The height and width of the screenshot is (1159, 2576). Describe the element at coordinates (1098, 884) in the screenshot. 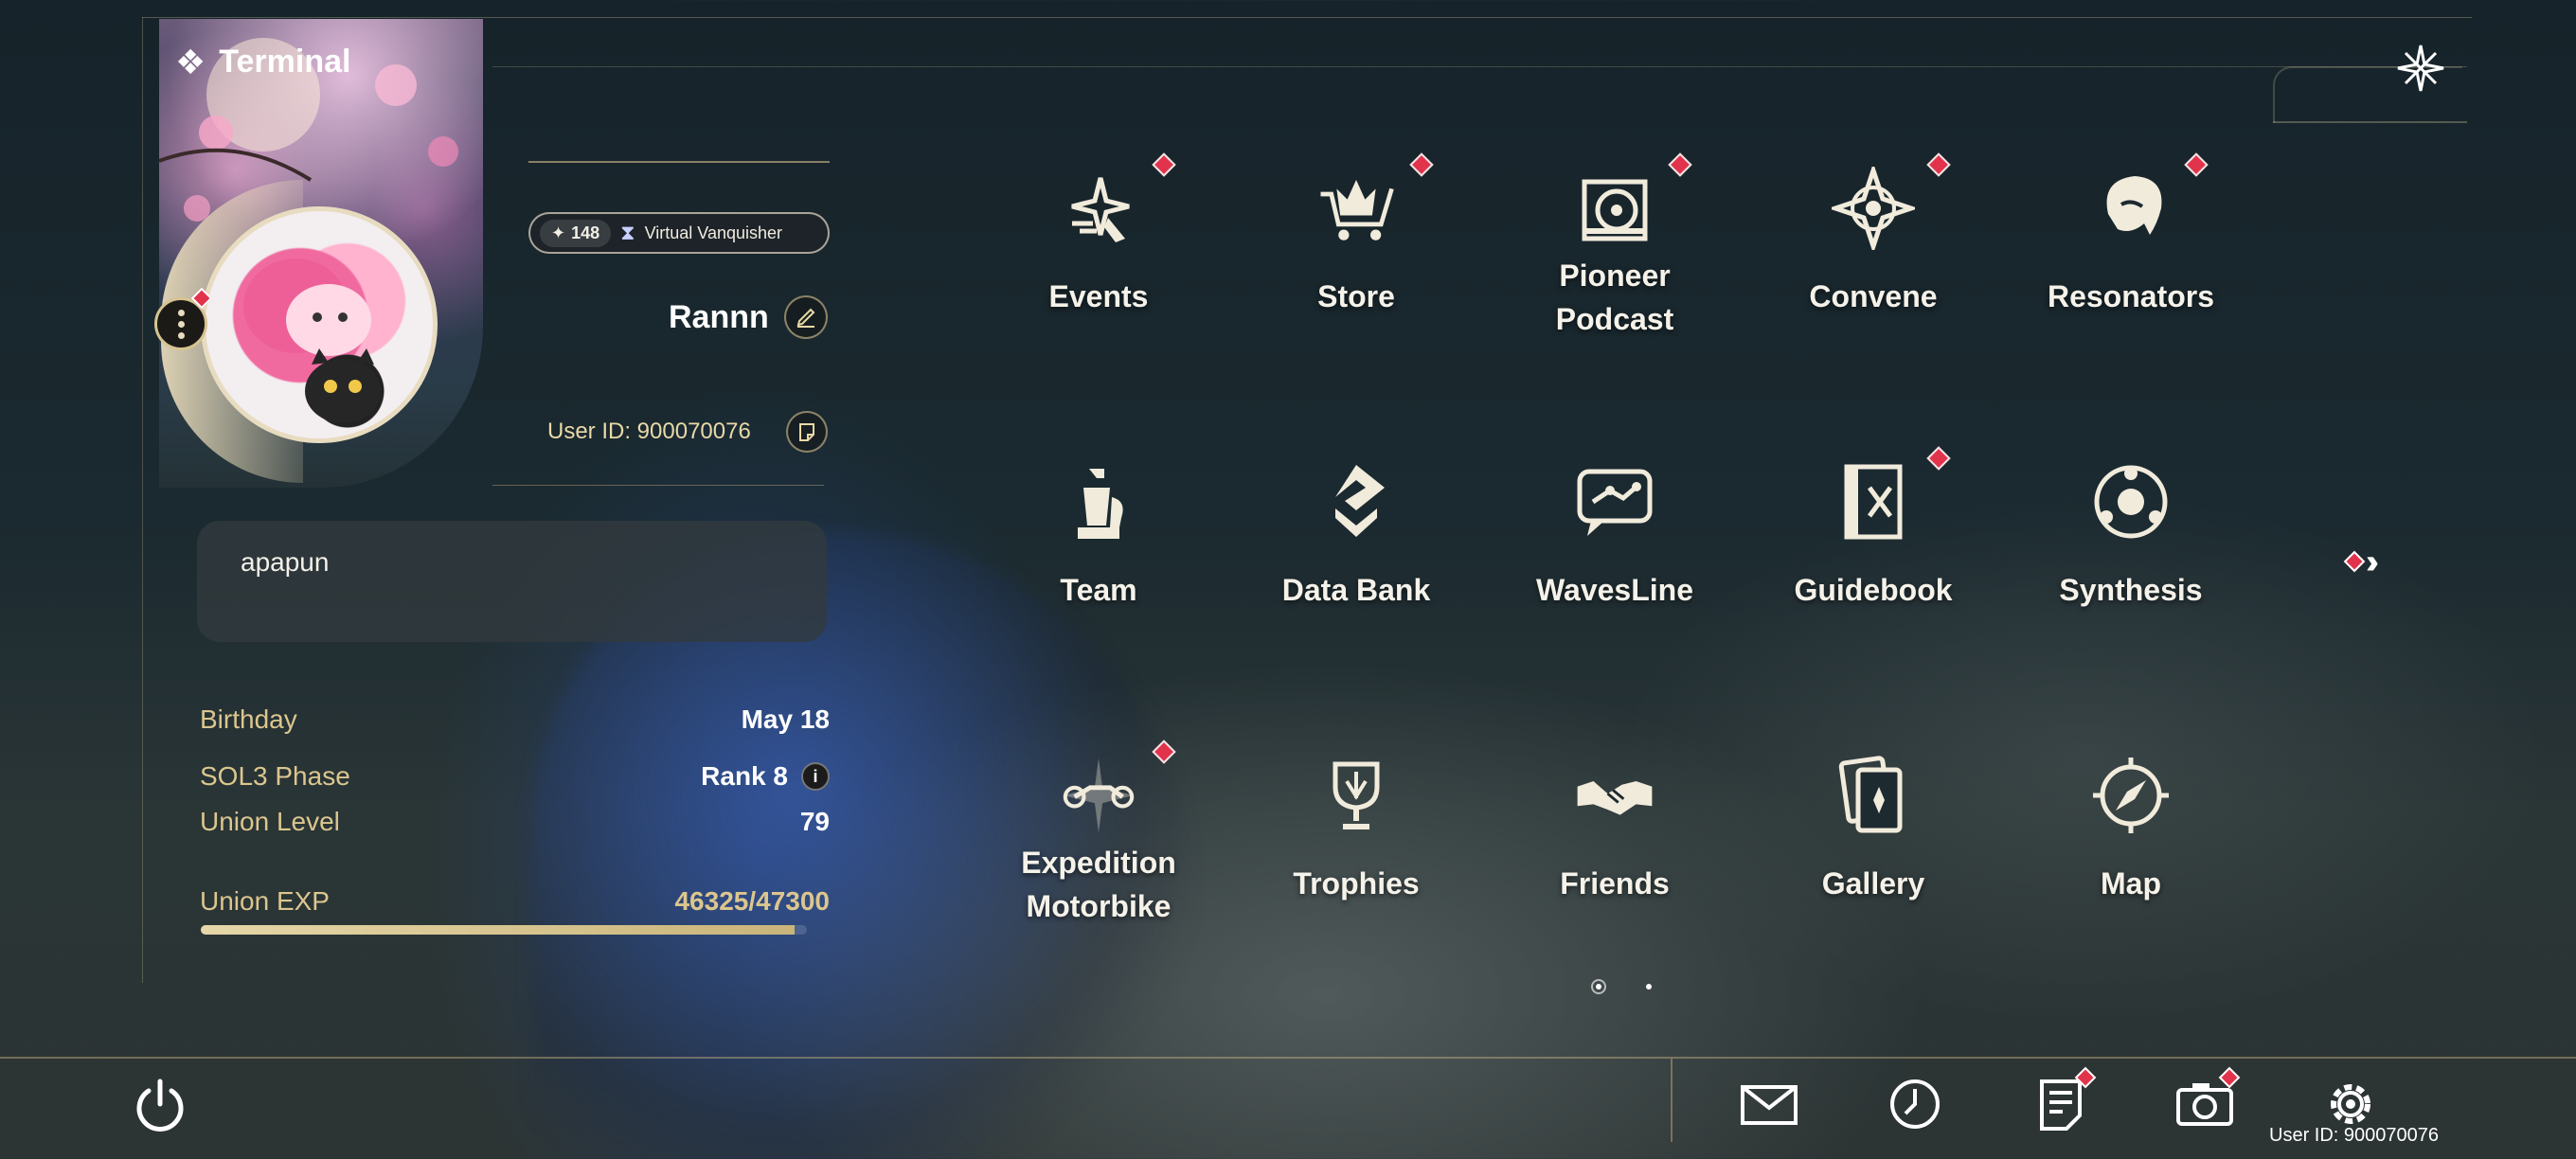

I see `tile-label: Expedition Motorbike` at that location.